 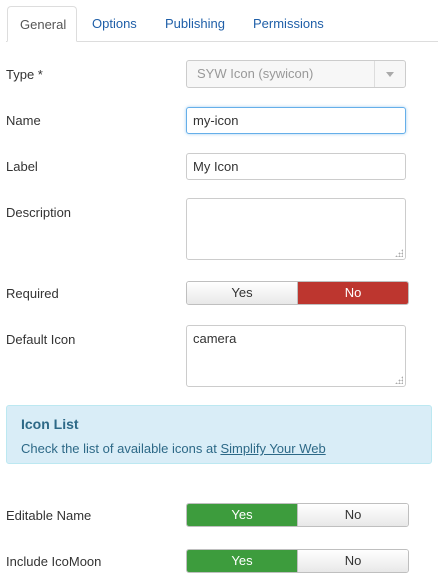 What do you see at coordinates (114, 24) in the screenshot?
I see `tab-options: Options` at bounding box center [114, 24].